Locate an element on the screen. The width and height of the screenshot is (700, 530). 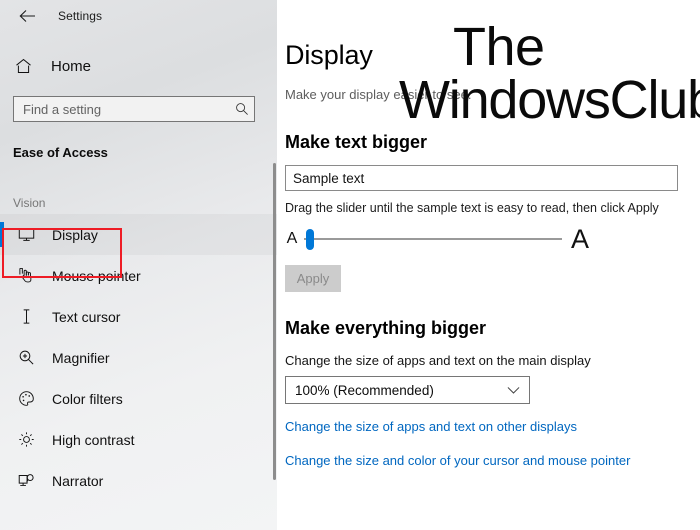
home-icon is located at coordinates (26, 66).